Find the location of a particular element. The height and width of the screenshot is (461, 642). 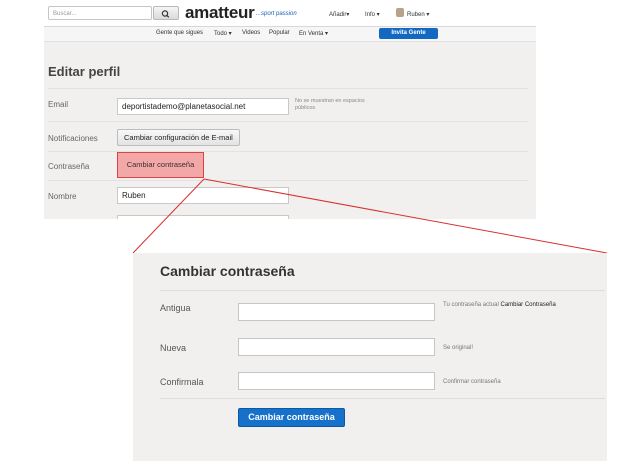

new-password-label: Nueva is located at coordinates (173, 348).